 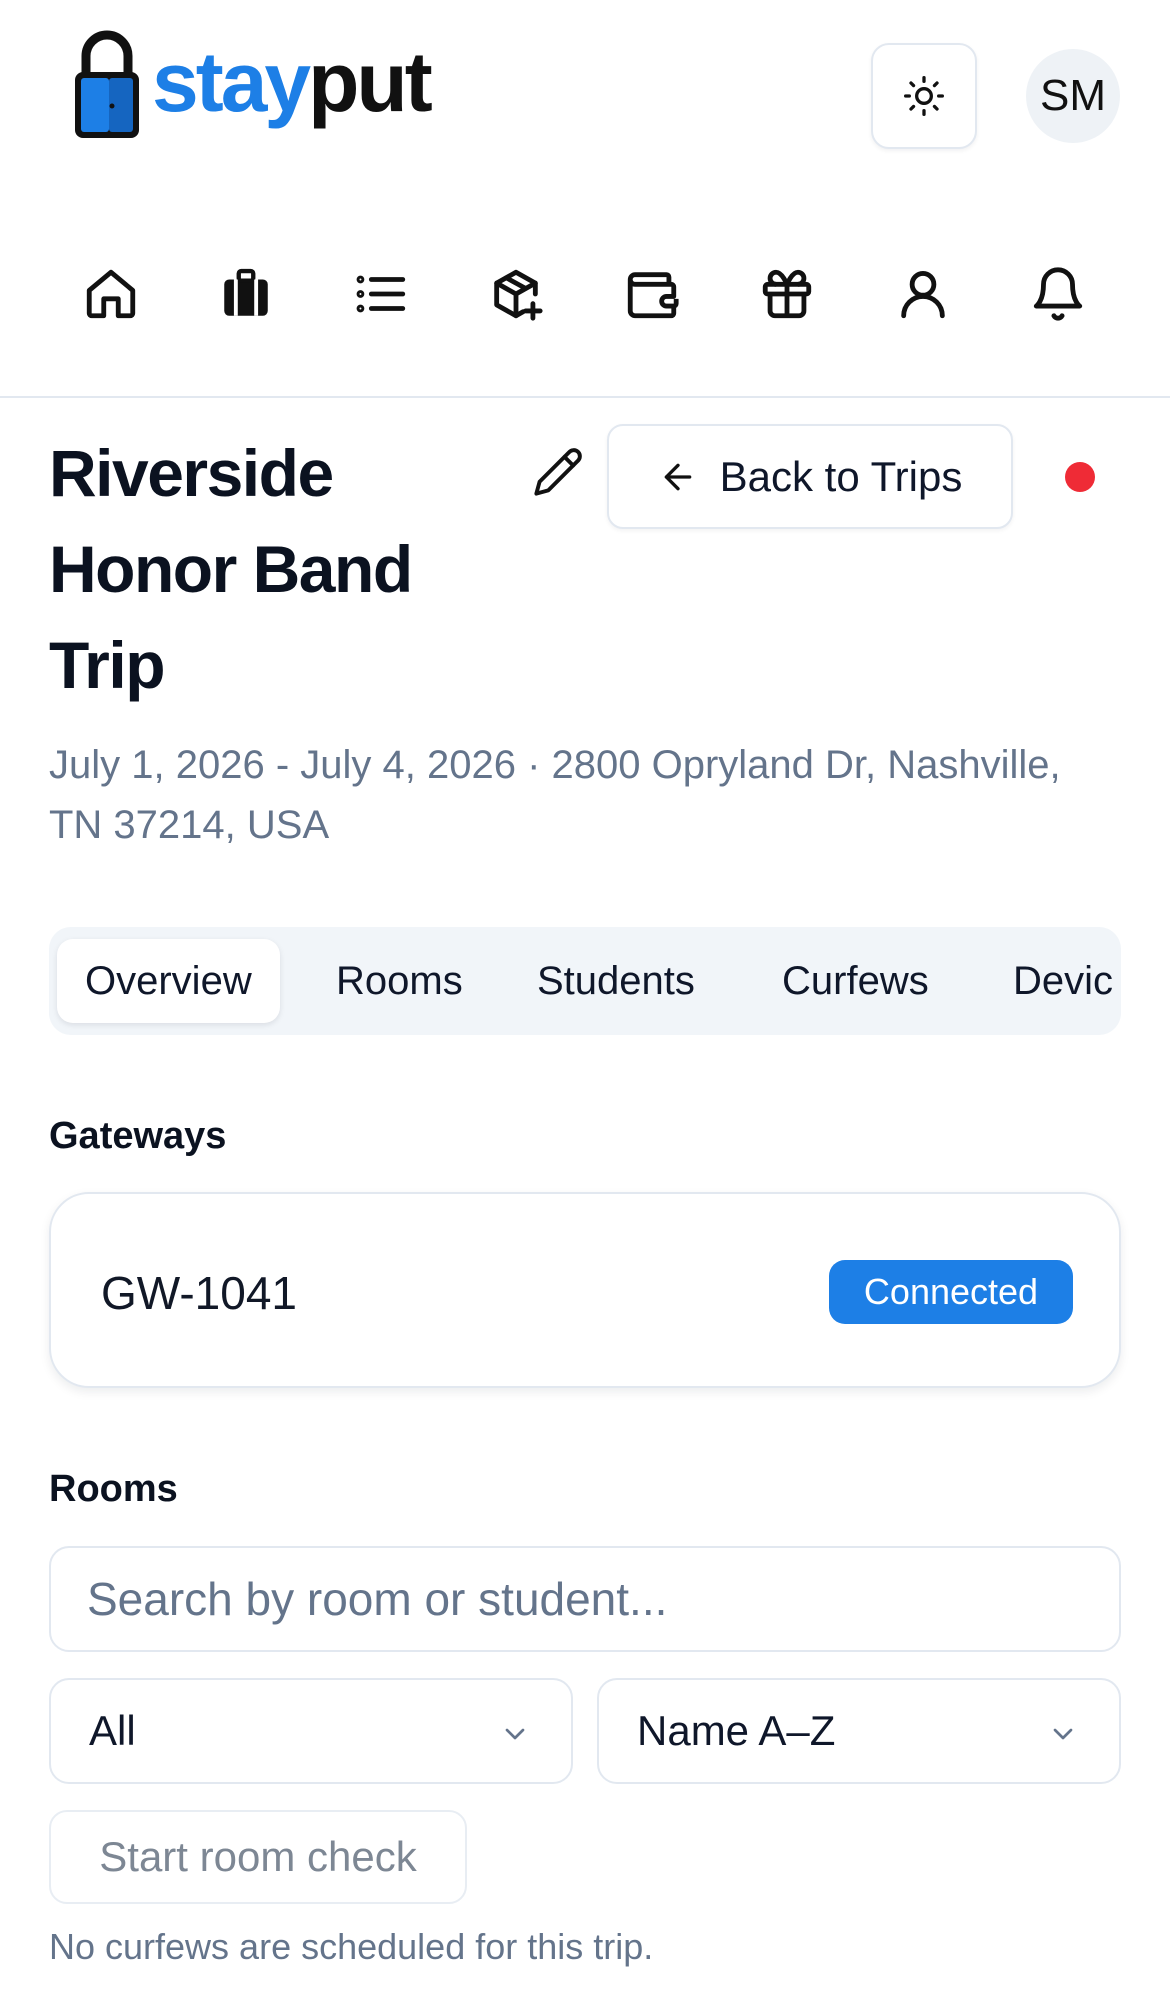 I want to click on back-to-trips-button: Back to Trips, so click(x=810, y=476).